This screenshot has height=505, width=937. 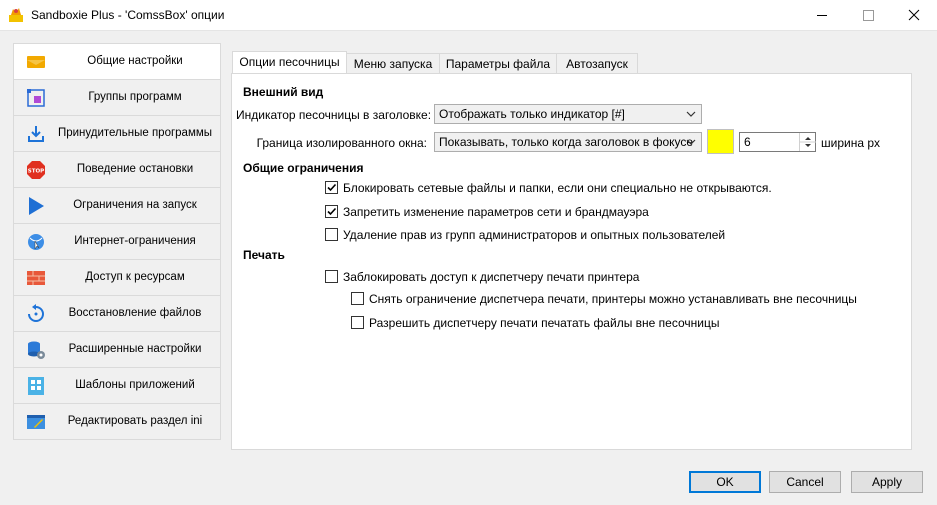 I want to click on minimize-icon, so click(x=822, y=15).